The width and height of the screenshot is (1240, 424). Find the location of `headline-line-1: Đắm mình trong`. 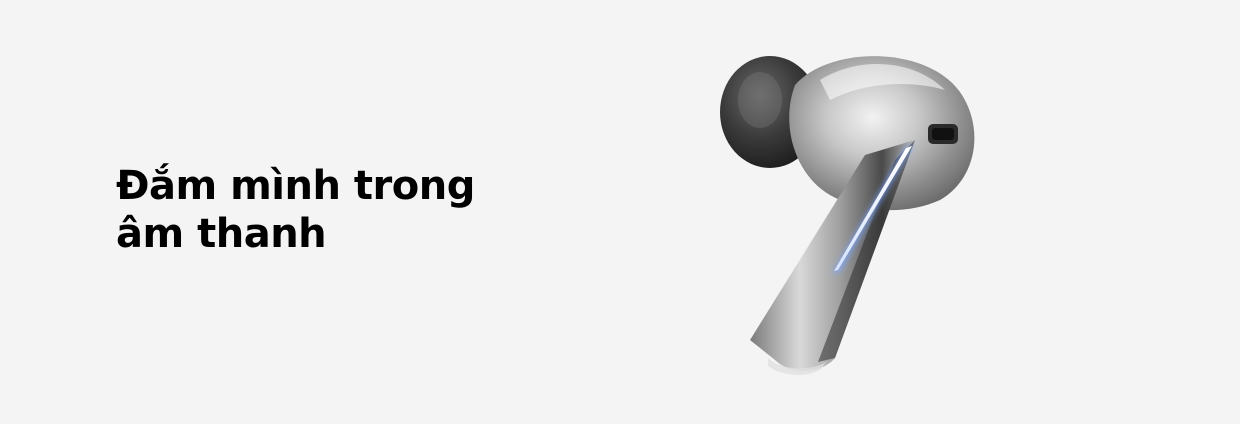

headline-line-1: Đắm mình trong is located at coordinates (295, 186).